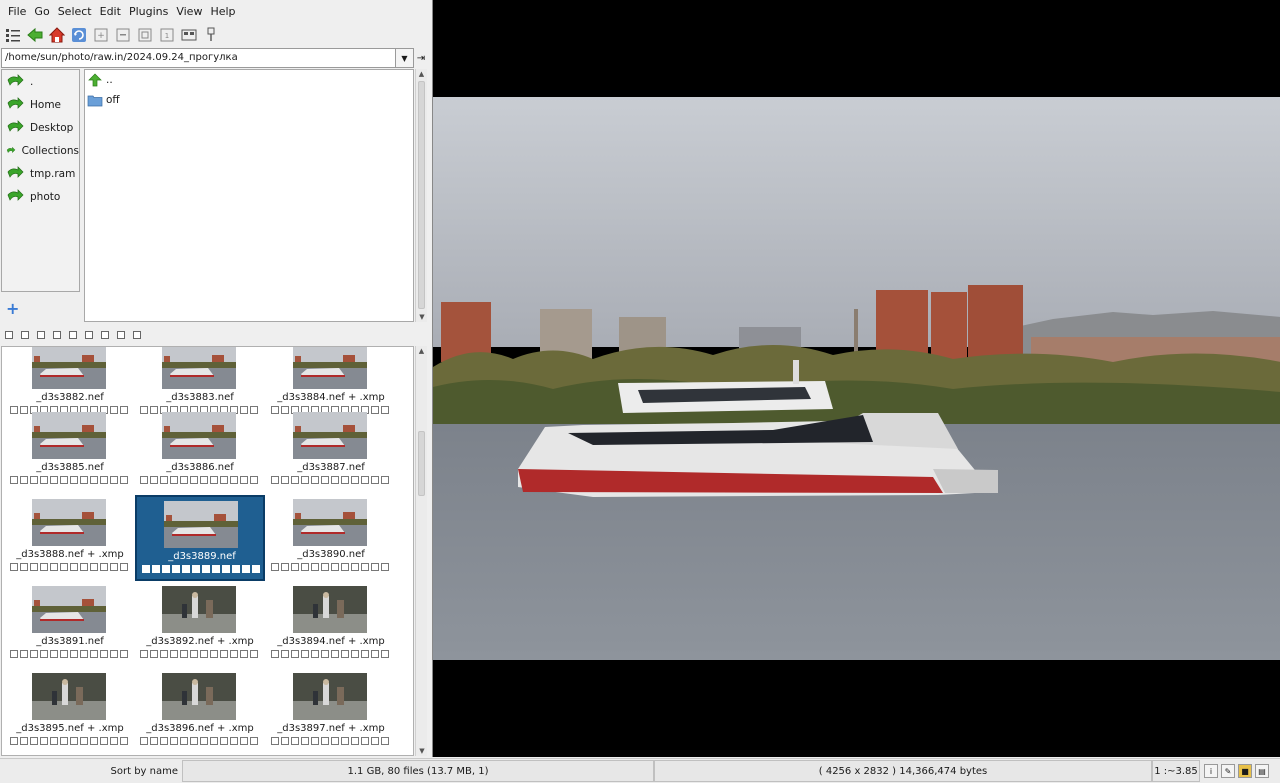 The image size is (1280, 783). I want to click on menu-plugins: Plugins, so click(148, 11).